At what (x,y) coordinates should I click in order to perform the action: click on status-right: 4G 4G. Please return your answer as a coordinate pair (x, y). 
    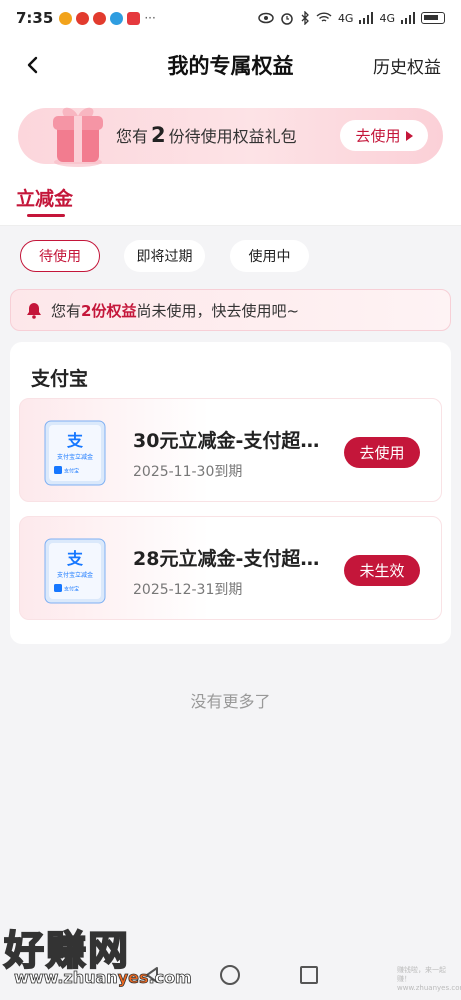
    Looking at the image, I should click on (351, 18).